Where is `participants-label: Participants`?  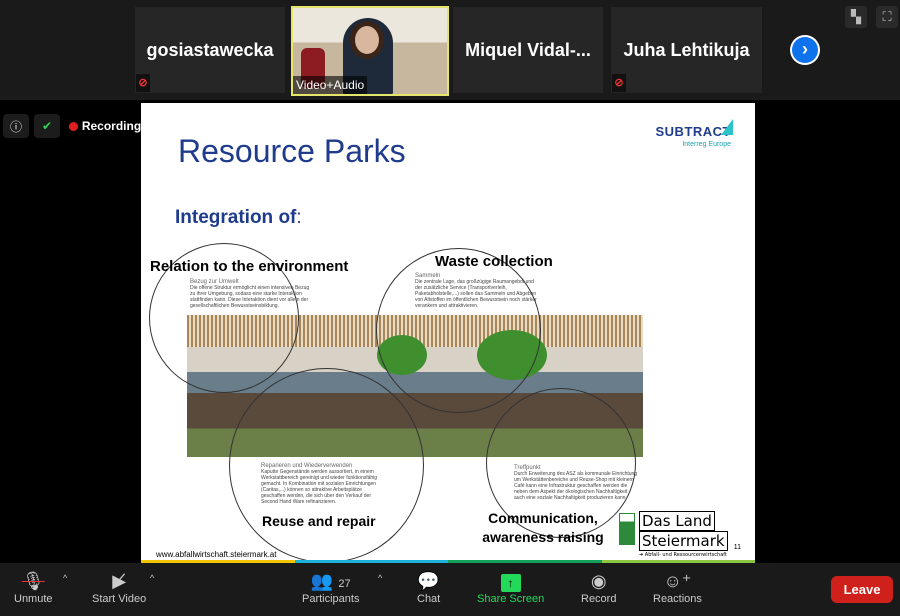 participants-label: Participants is located at coordinates (331, 599).